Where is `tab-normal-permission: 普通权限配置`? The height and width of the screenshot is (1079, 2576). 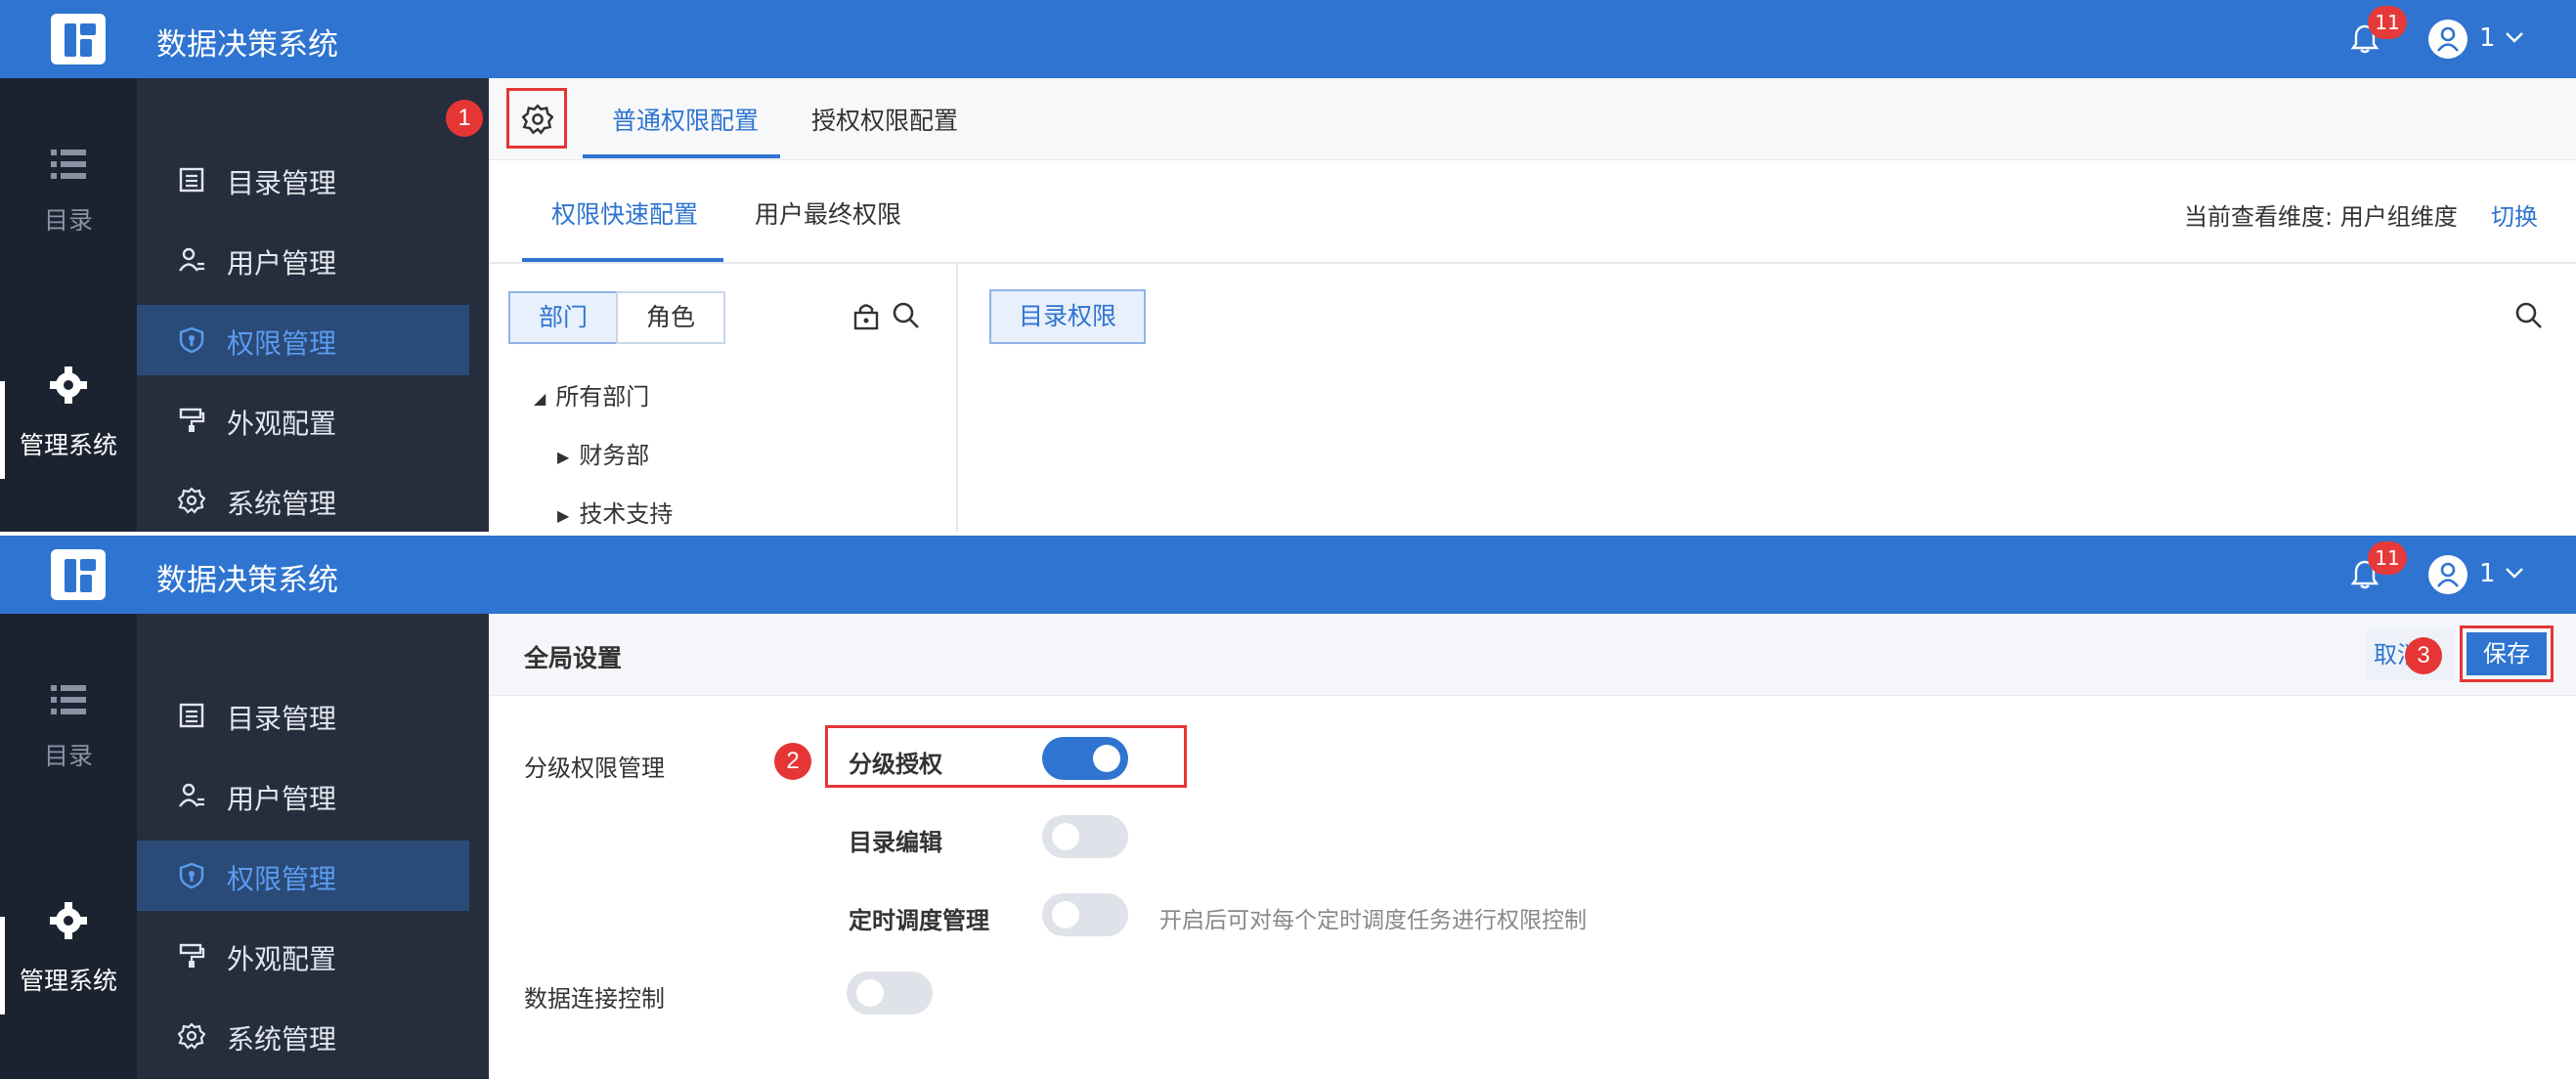
tab-normal-permission: 普通权限配置 is located at coordinates (685, 119).